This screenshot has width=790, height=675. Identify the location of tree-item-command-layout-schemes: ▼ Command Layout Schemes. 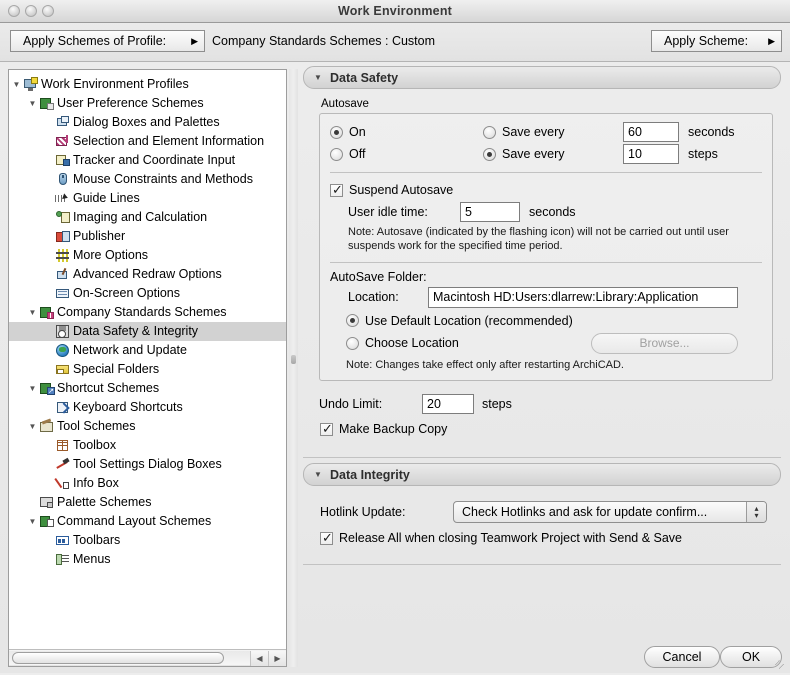
(147, 521).